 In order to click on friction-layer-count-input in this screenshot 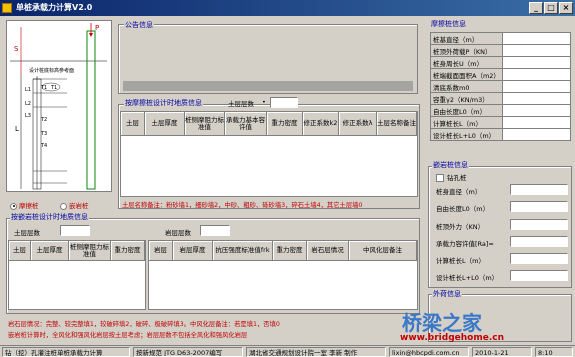, I will do `click(284, 102)`.